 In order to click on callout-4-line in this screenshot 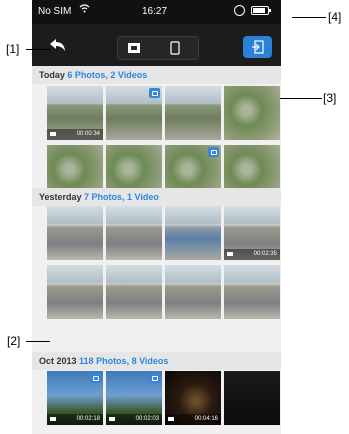, I will do `click(309, 17)`.